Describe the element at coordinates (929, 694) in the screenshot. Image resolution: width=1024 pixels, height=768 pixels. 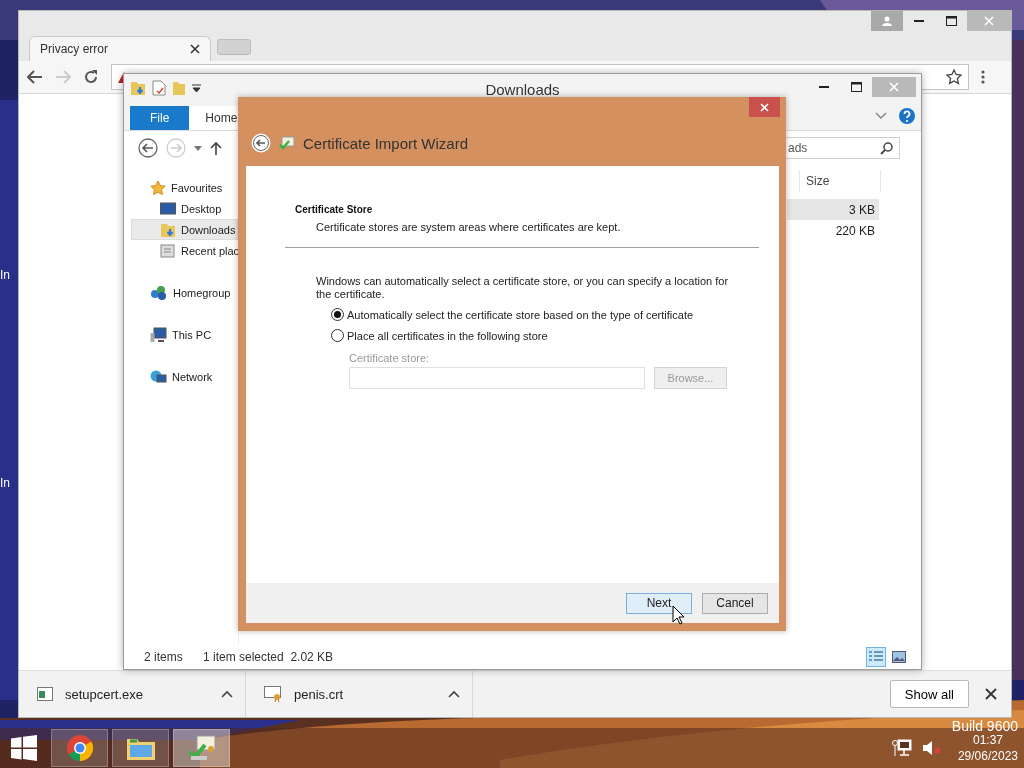
I see `show-all-button: Show all` at that location.